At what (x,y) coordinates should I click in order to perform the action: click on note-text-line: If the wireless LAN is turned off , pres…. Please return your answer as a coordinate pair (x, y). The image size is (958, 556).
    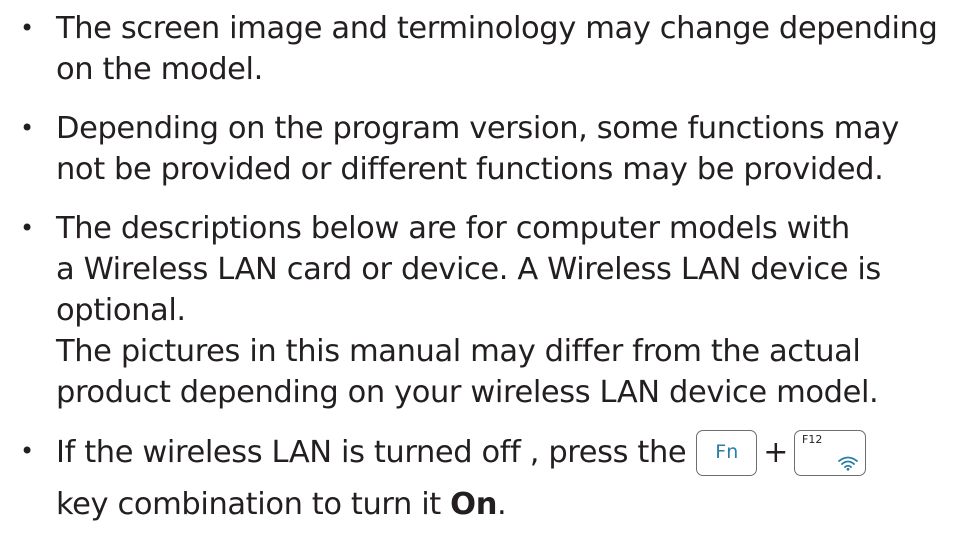
    Looking at the image, I should click on (371, 452).